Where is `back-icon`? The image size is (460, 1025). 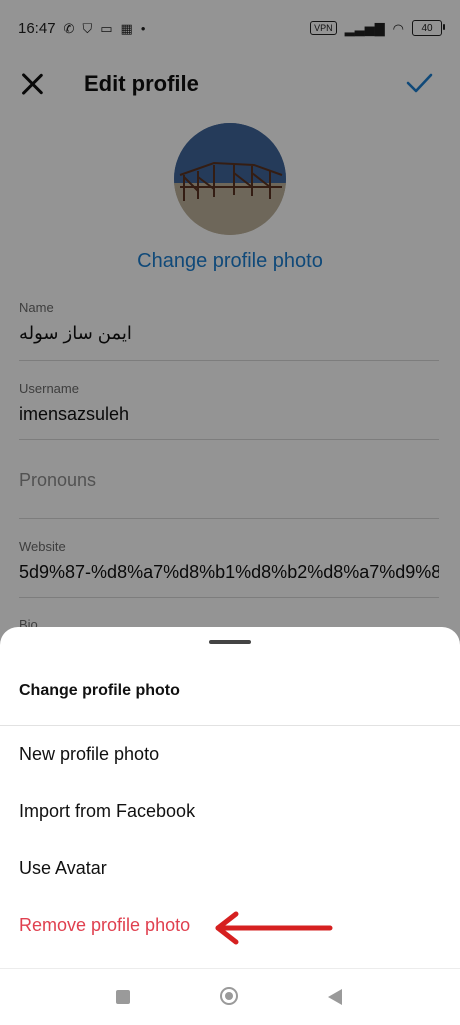
back-icon is located at coordinates (335, 997).